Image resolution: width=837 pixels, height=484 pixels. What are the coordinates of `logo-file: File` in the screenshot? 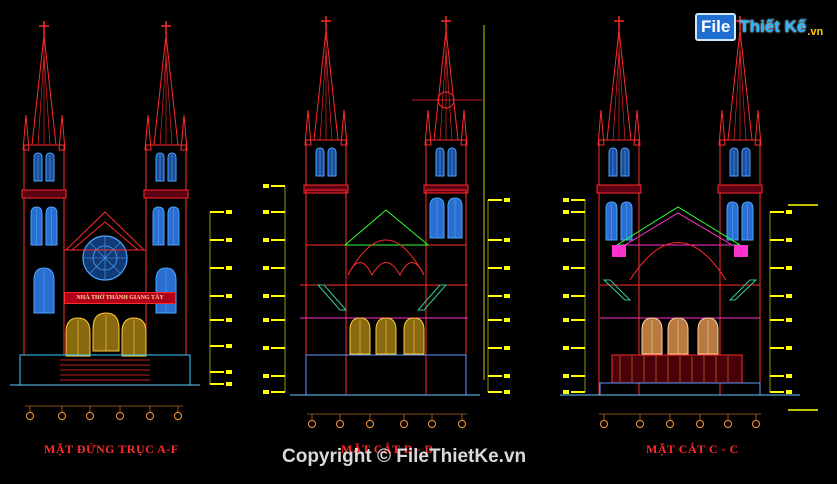 It's located at (716, 27).